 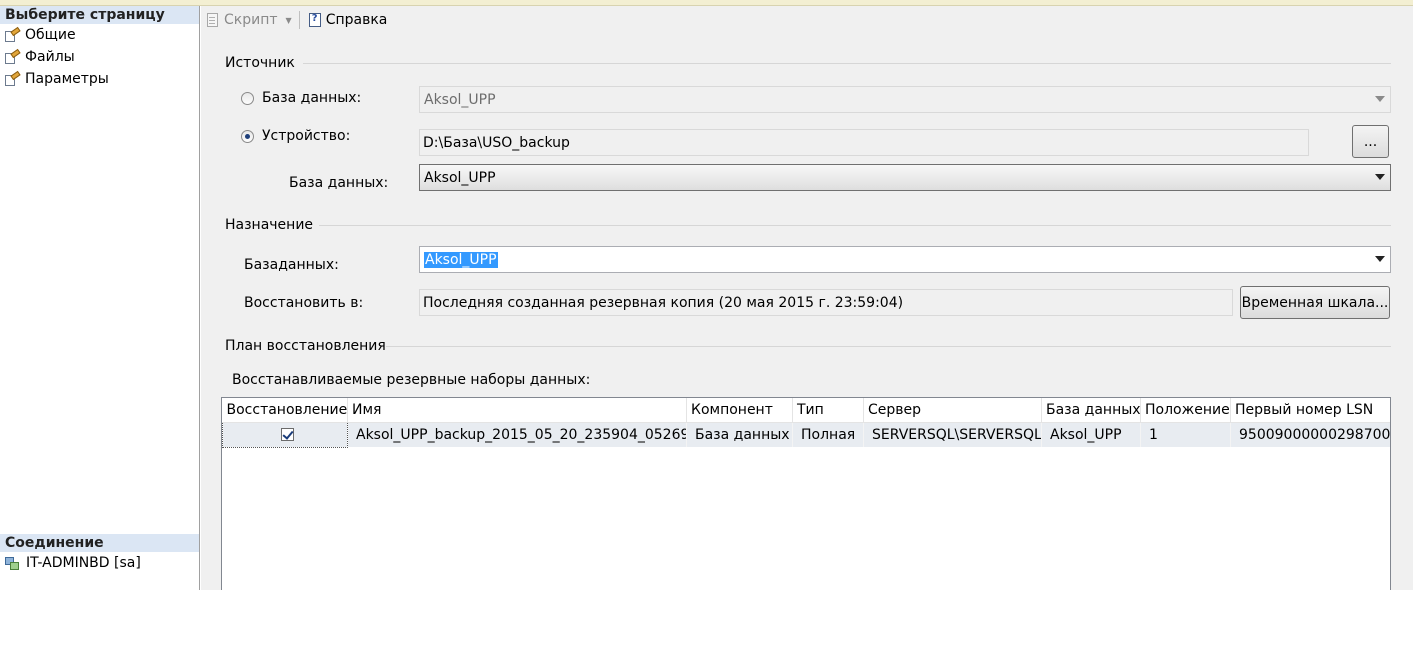 What do you see at coordinates (496, 142) in the screenshot?
I see `device-path-value: D:\База\USO_backup` at bounding box center [496, 142].